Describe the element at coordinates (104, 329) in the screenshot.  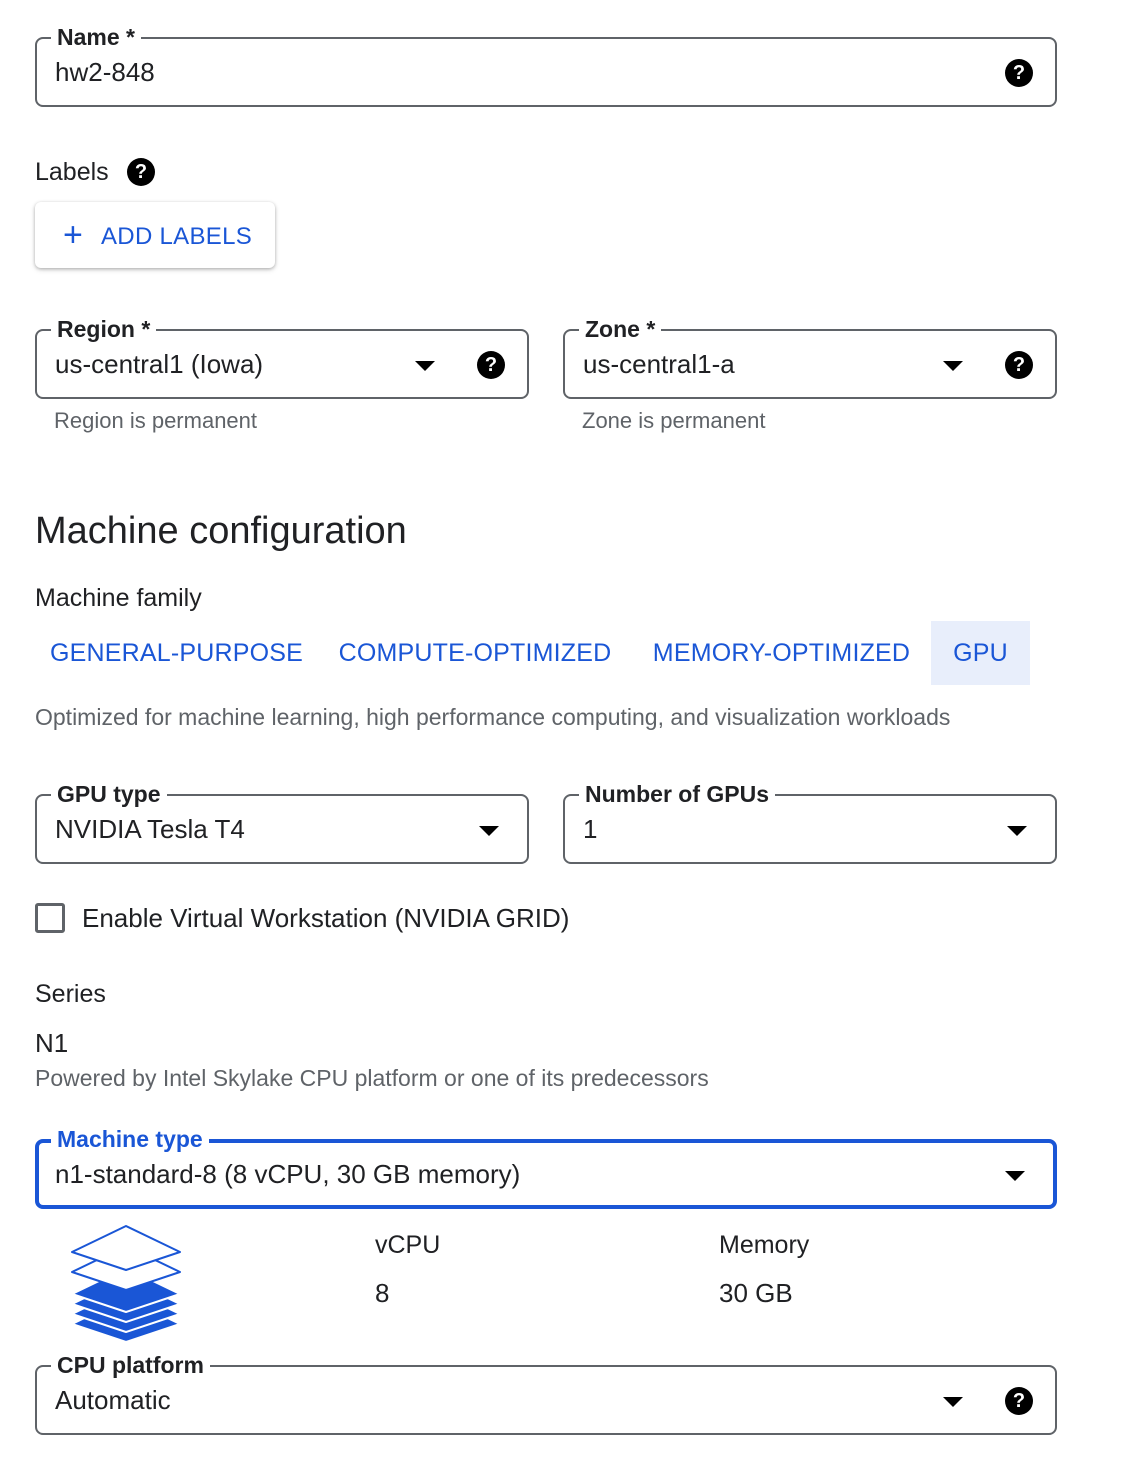
I see `region-label: Region *` at that location.